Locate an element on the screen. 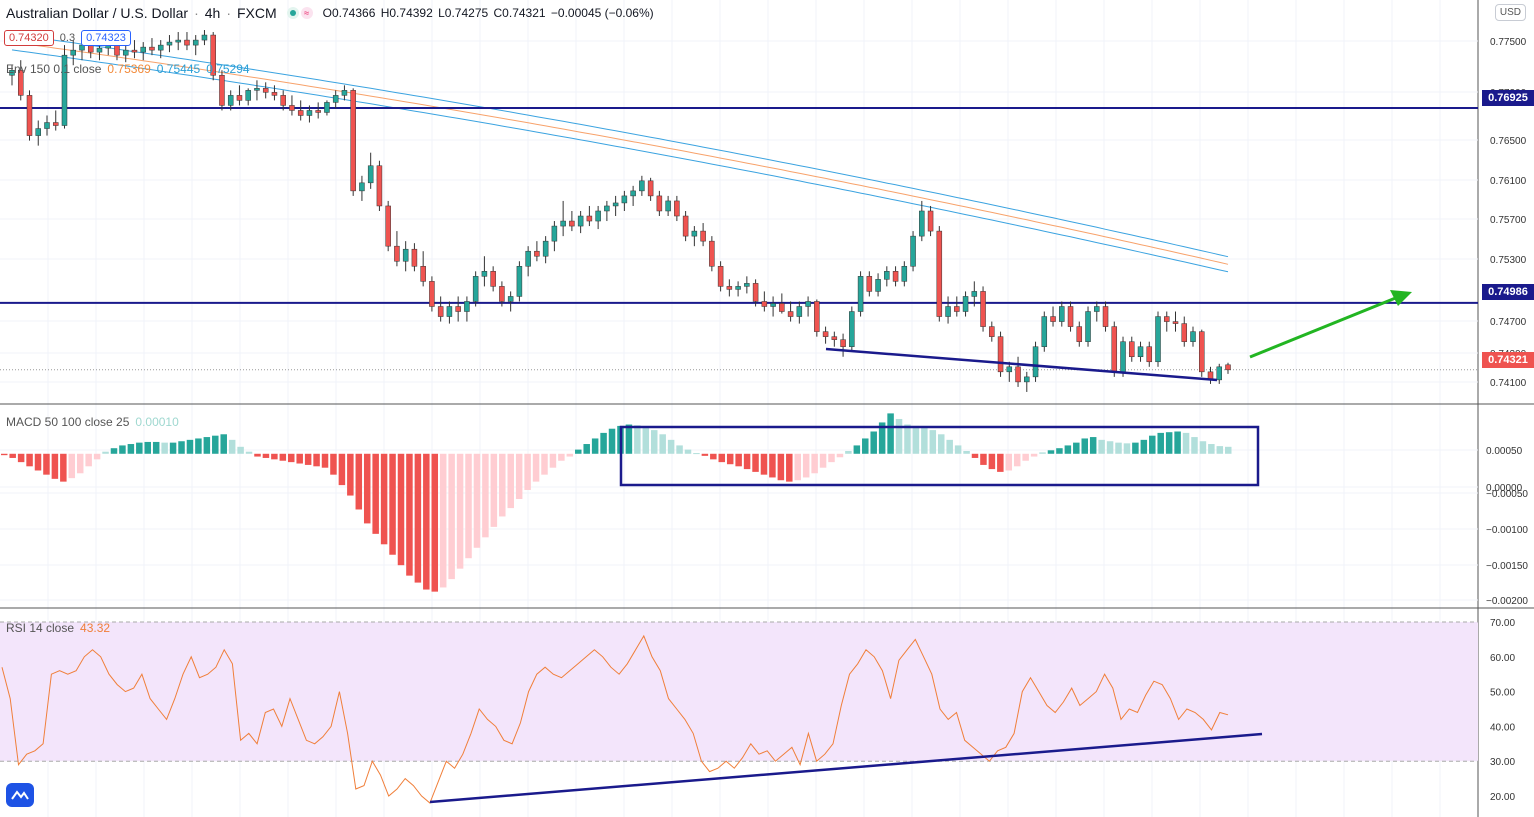 This screenshot has height=817, width=1534. sell-button: 0.74320 is located at coordinates (29, 38).